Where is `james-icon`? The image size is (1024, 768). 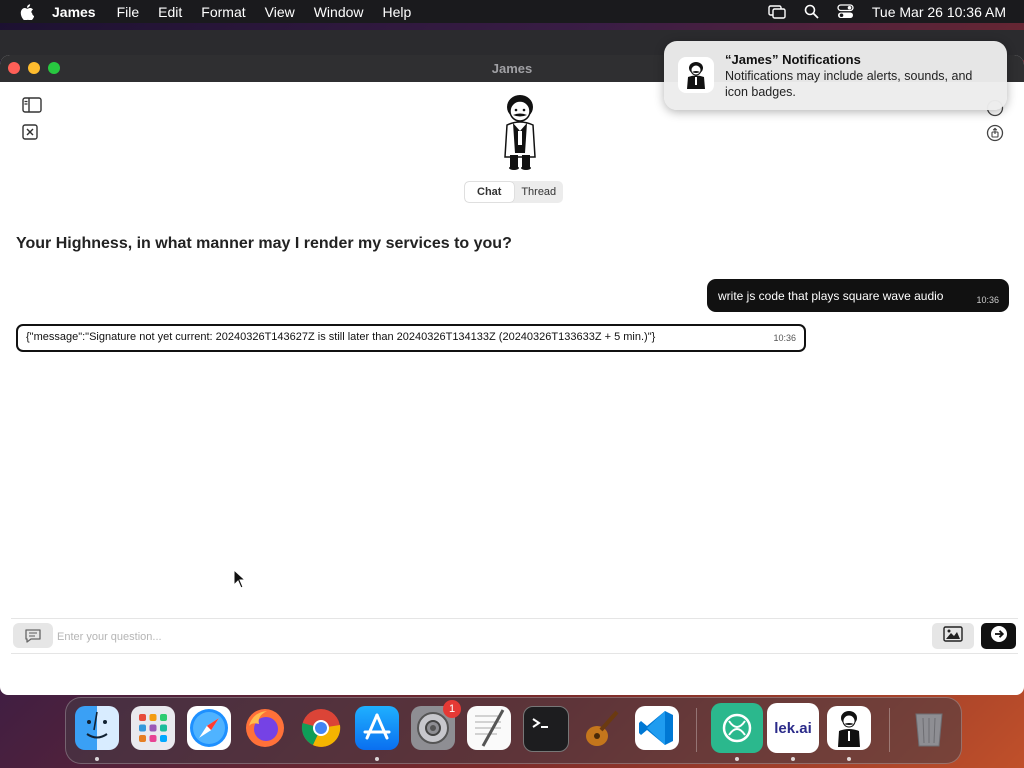
james-icon is located at coordinates (849, 728).